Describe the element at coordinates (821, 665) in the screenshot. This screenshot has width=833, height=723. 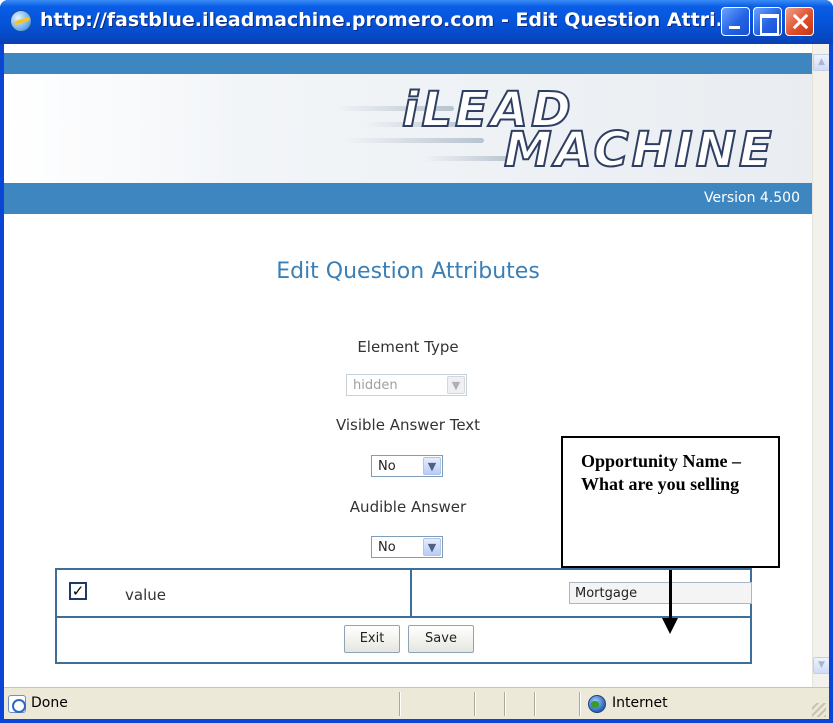
I see `scroll-down-icon: ▼` at that location.